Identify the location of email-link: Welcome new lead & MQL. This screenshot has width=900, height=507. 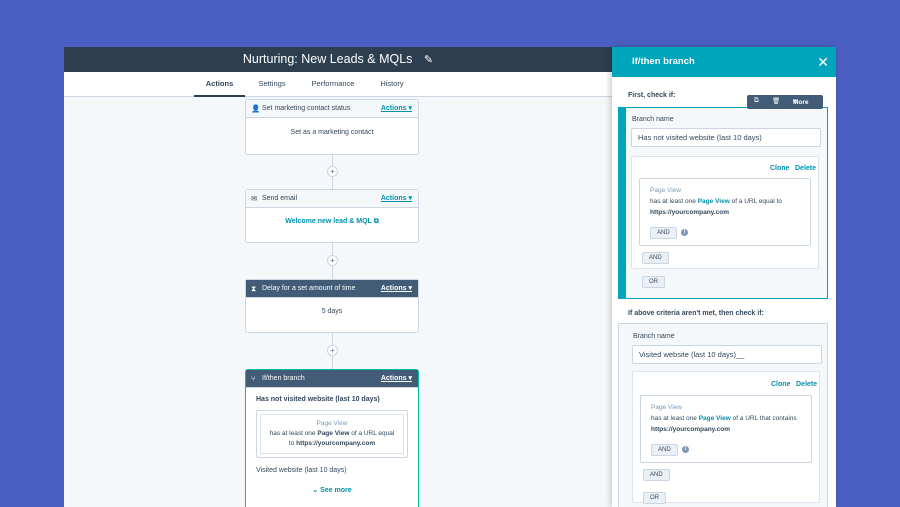
(328, 221).